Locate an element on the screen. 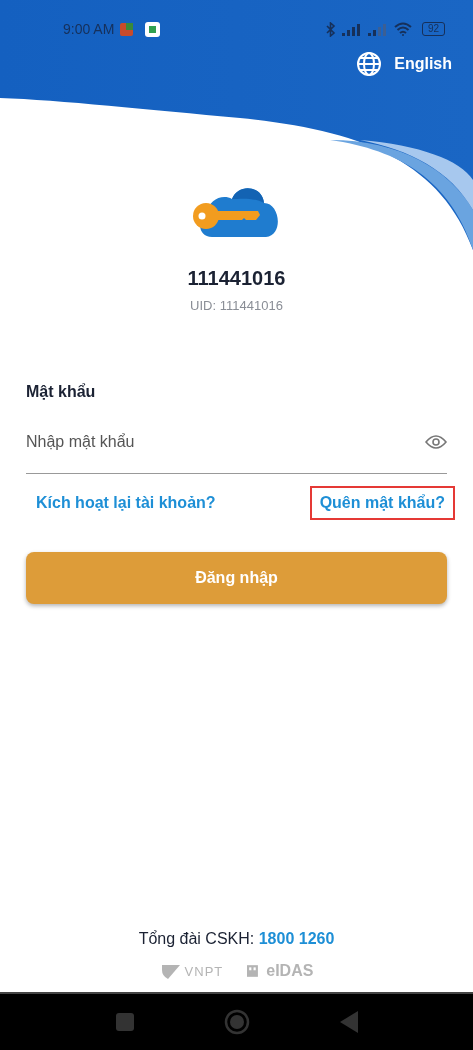 This screenshot has height=1050, width=473. text-link: Kích hoạt lại tài khoản? is located at coordinates (126, 503).